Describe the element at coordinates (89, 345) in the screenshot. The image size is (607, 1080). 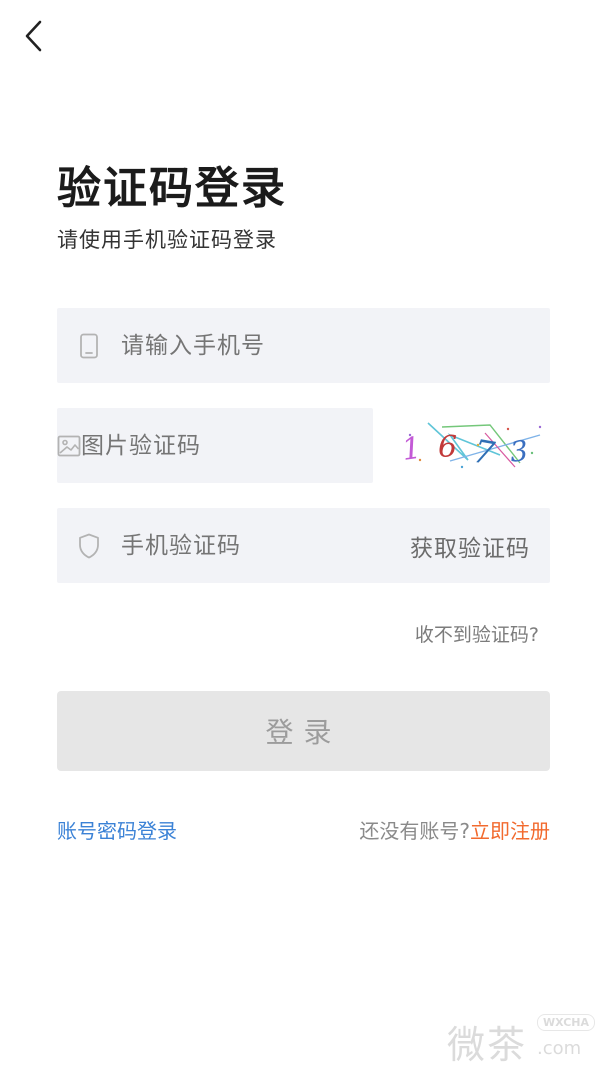
I see `phone-icon` at that location.